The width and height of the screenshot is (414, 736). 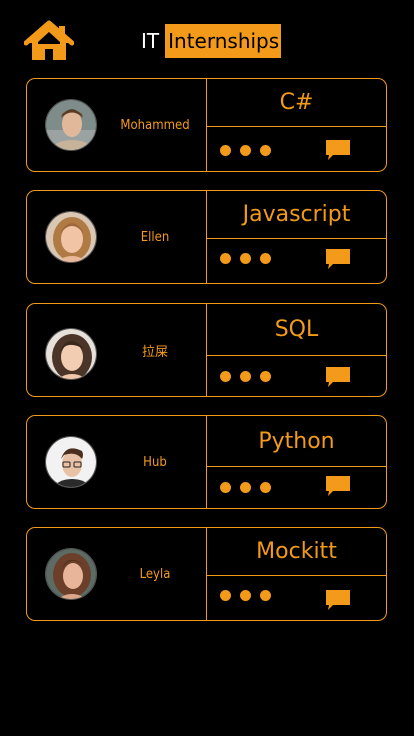 I want to click on card-details: SQL, so click(x=296, y=350).